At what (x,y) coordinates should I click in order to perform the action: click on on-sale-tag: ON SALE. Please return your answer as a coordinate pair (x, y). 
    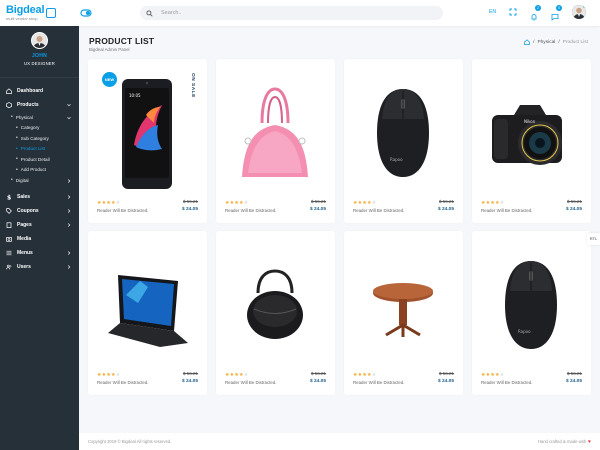
    Looking at the image, I should click on (192, 85).